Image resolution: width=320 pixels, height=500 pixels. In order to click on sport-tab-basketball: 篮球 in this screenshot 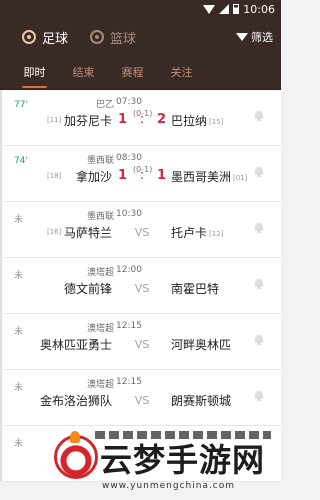, I will do `click(113, 37)`.